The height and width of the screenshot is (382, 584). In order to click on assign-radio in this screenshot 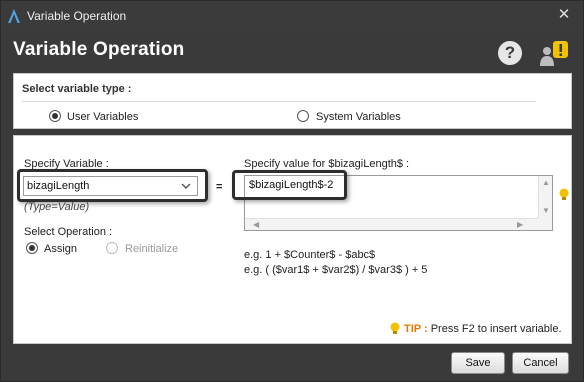, I will do `click(32, 248)`.